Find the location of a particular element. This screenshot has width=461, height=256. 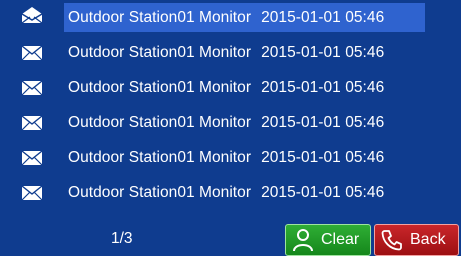

back-button-label: Back is located at coordinates (428, 239).